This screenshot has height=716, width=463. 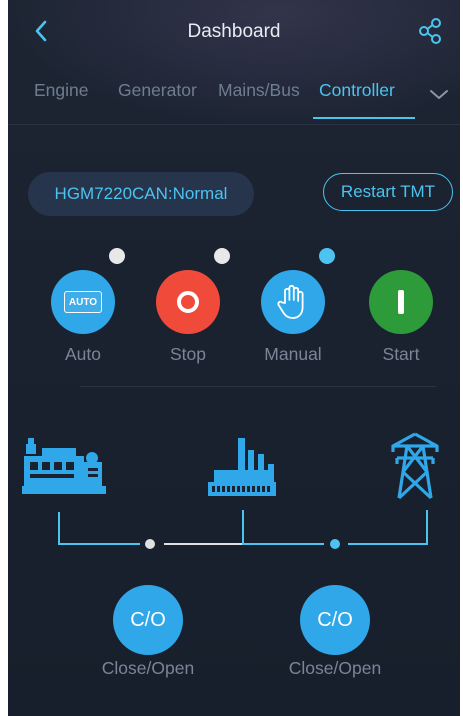 I want to click on tab-mains-bus: Mains/Bus, so click(x=259, y=90).